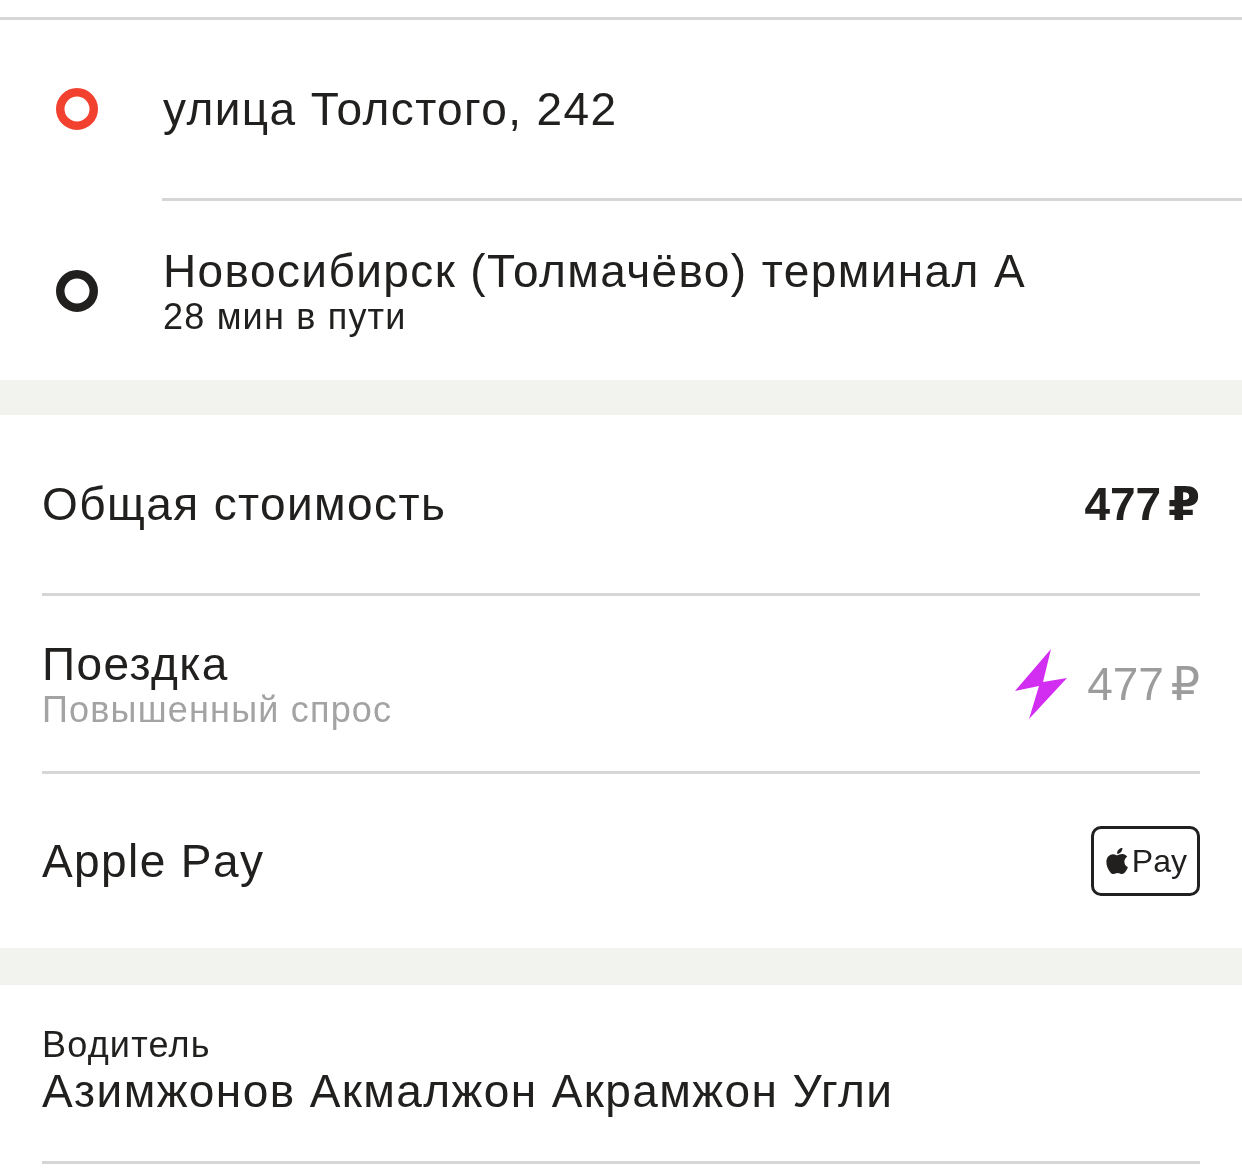 This screenshot has width=1242, height=1174. I want to click on apple-icon, so click(1116, 861).